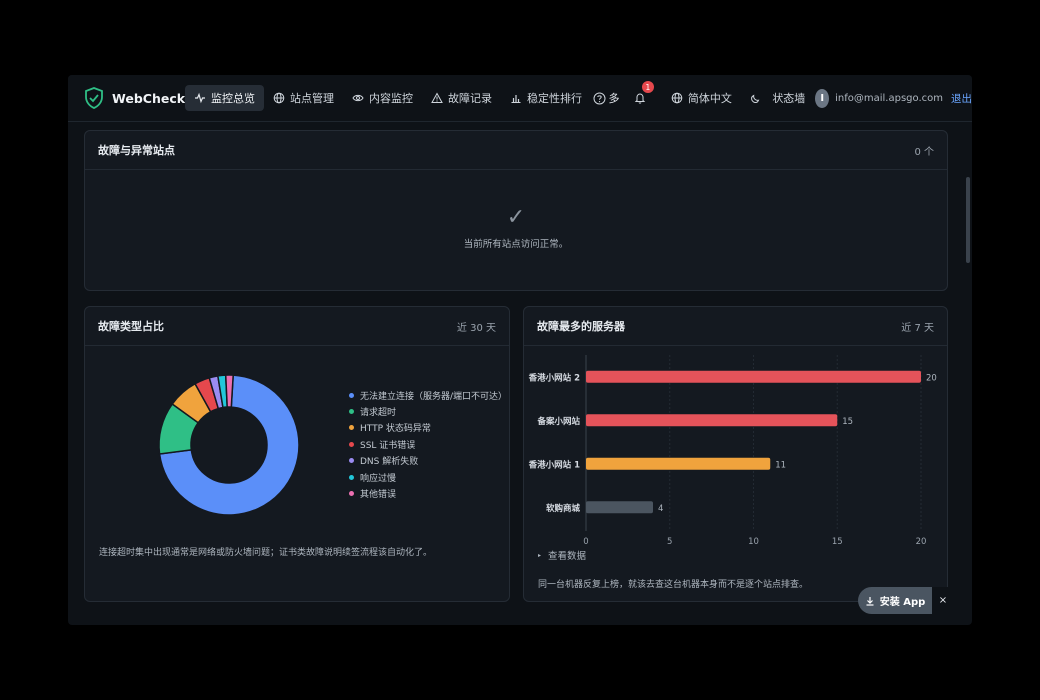  What do you see at coordinates (585, 541) in the screenshot?
I see `x-tick-label: 0` at bounding box center [585, 541].